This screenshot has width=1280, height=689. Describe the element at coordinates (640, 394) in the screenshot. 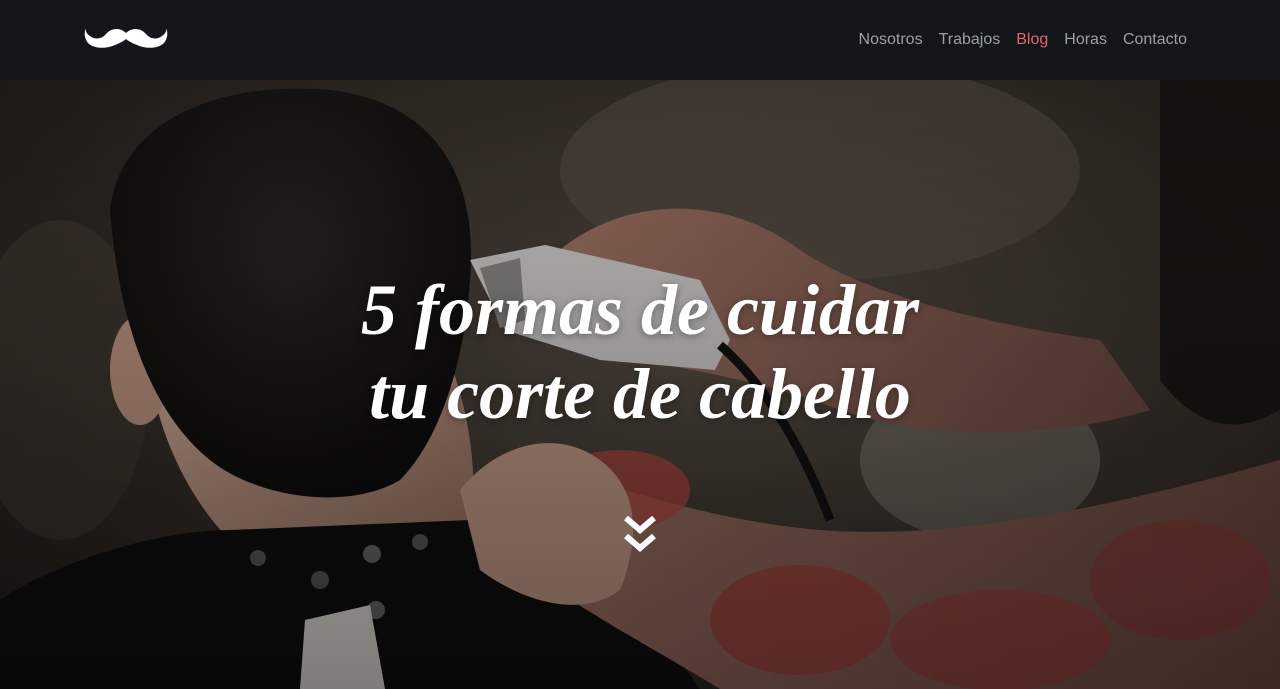

I see `hero-title-line-2: tu corte de cabello` at that location.